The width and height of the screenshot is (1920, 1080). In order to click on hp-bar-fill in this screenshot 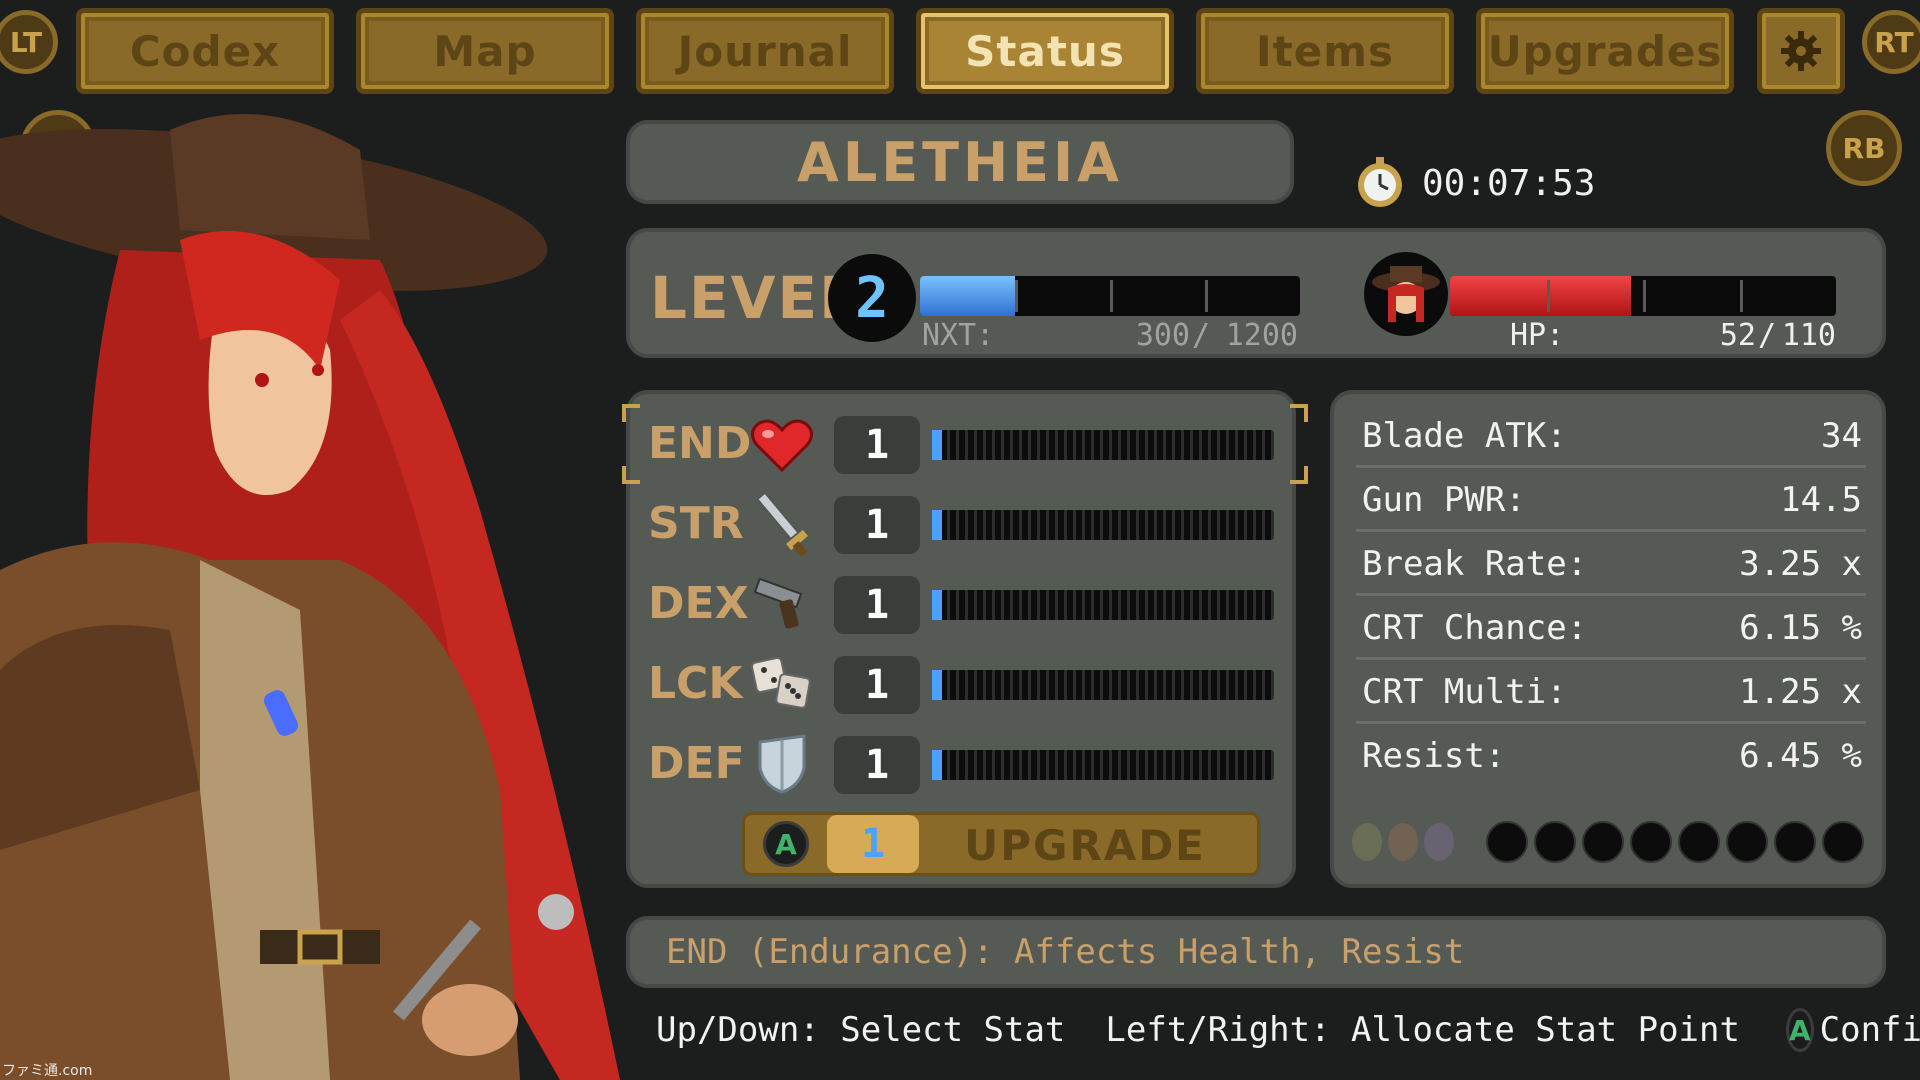, I will do `click(1541, 296)`.